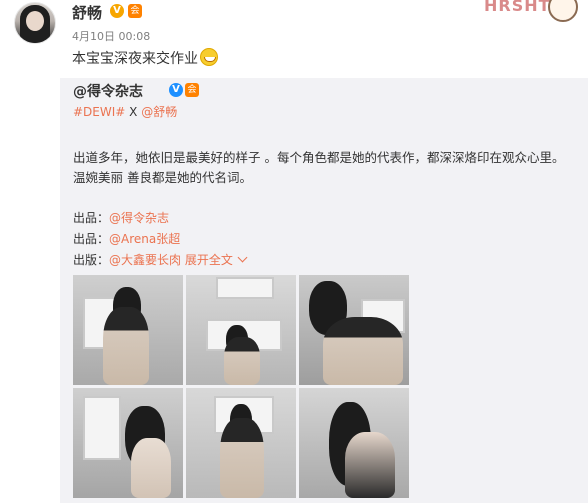 The image size is (588, 503). I want to click on repost-member-badge-icon: 会, so click(192, 90).